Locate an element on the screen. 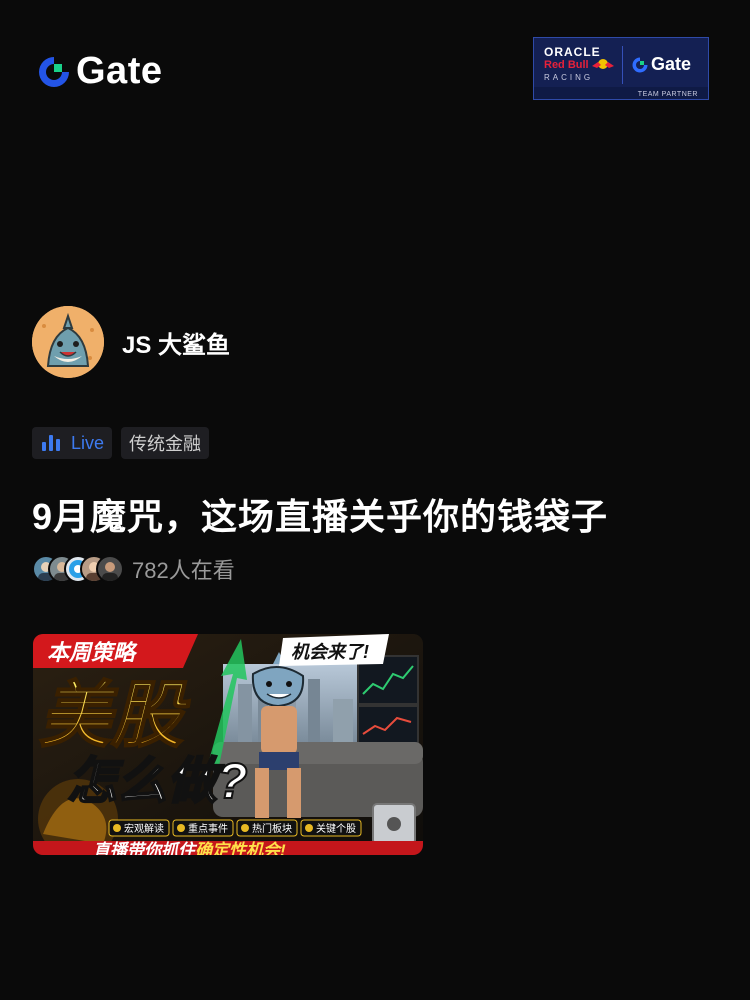 This screenshot has height=1000, width=750. category-tag: 传统金融 is located at coordinates (165, 443).